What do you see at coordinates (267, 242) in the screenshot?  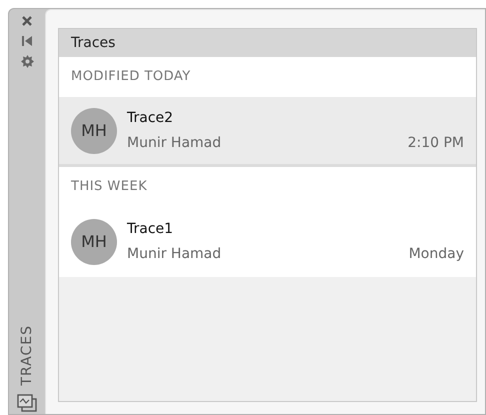 I see `trace-list-item: MH Trace1 Munir Hamad Monday` at bounding box center [267, 242].